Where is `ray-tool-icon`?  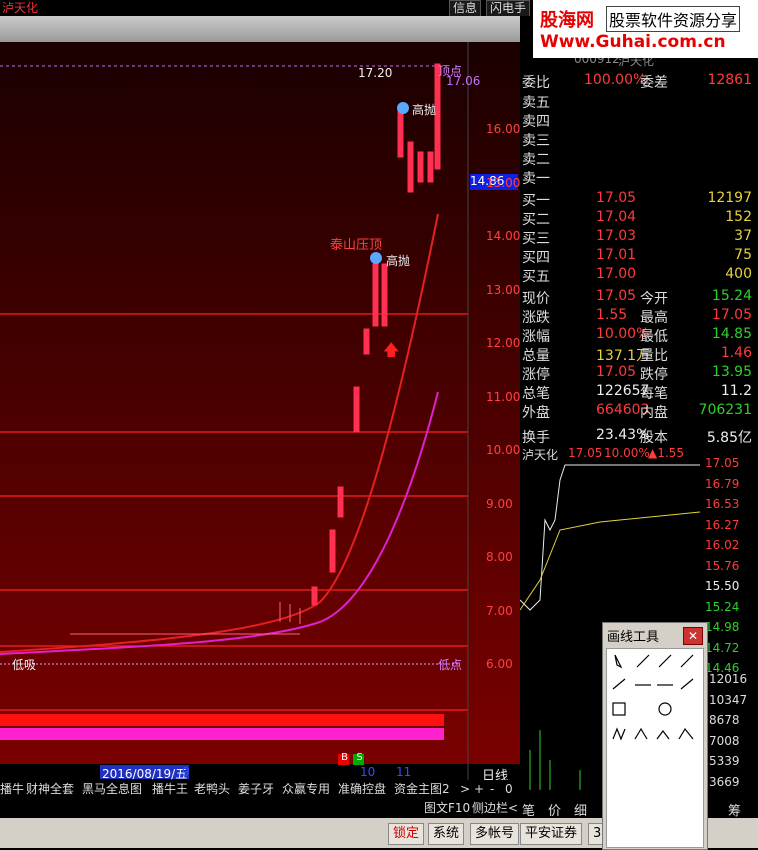 ray-tool-icon is located at coordinates (665, 661).